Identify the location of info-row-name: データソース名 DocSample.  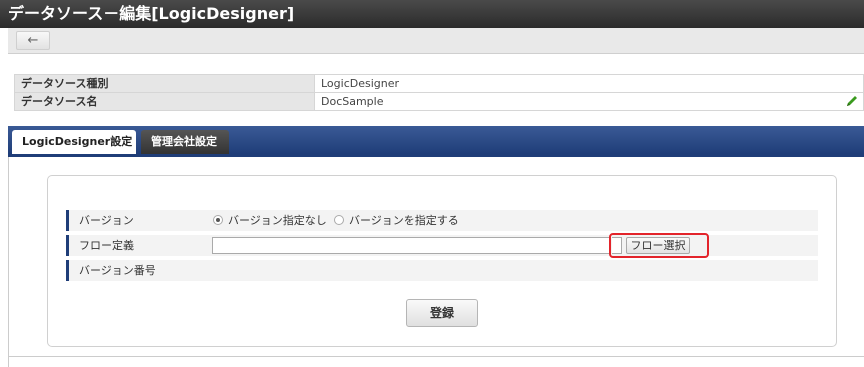
(439, 101).